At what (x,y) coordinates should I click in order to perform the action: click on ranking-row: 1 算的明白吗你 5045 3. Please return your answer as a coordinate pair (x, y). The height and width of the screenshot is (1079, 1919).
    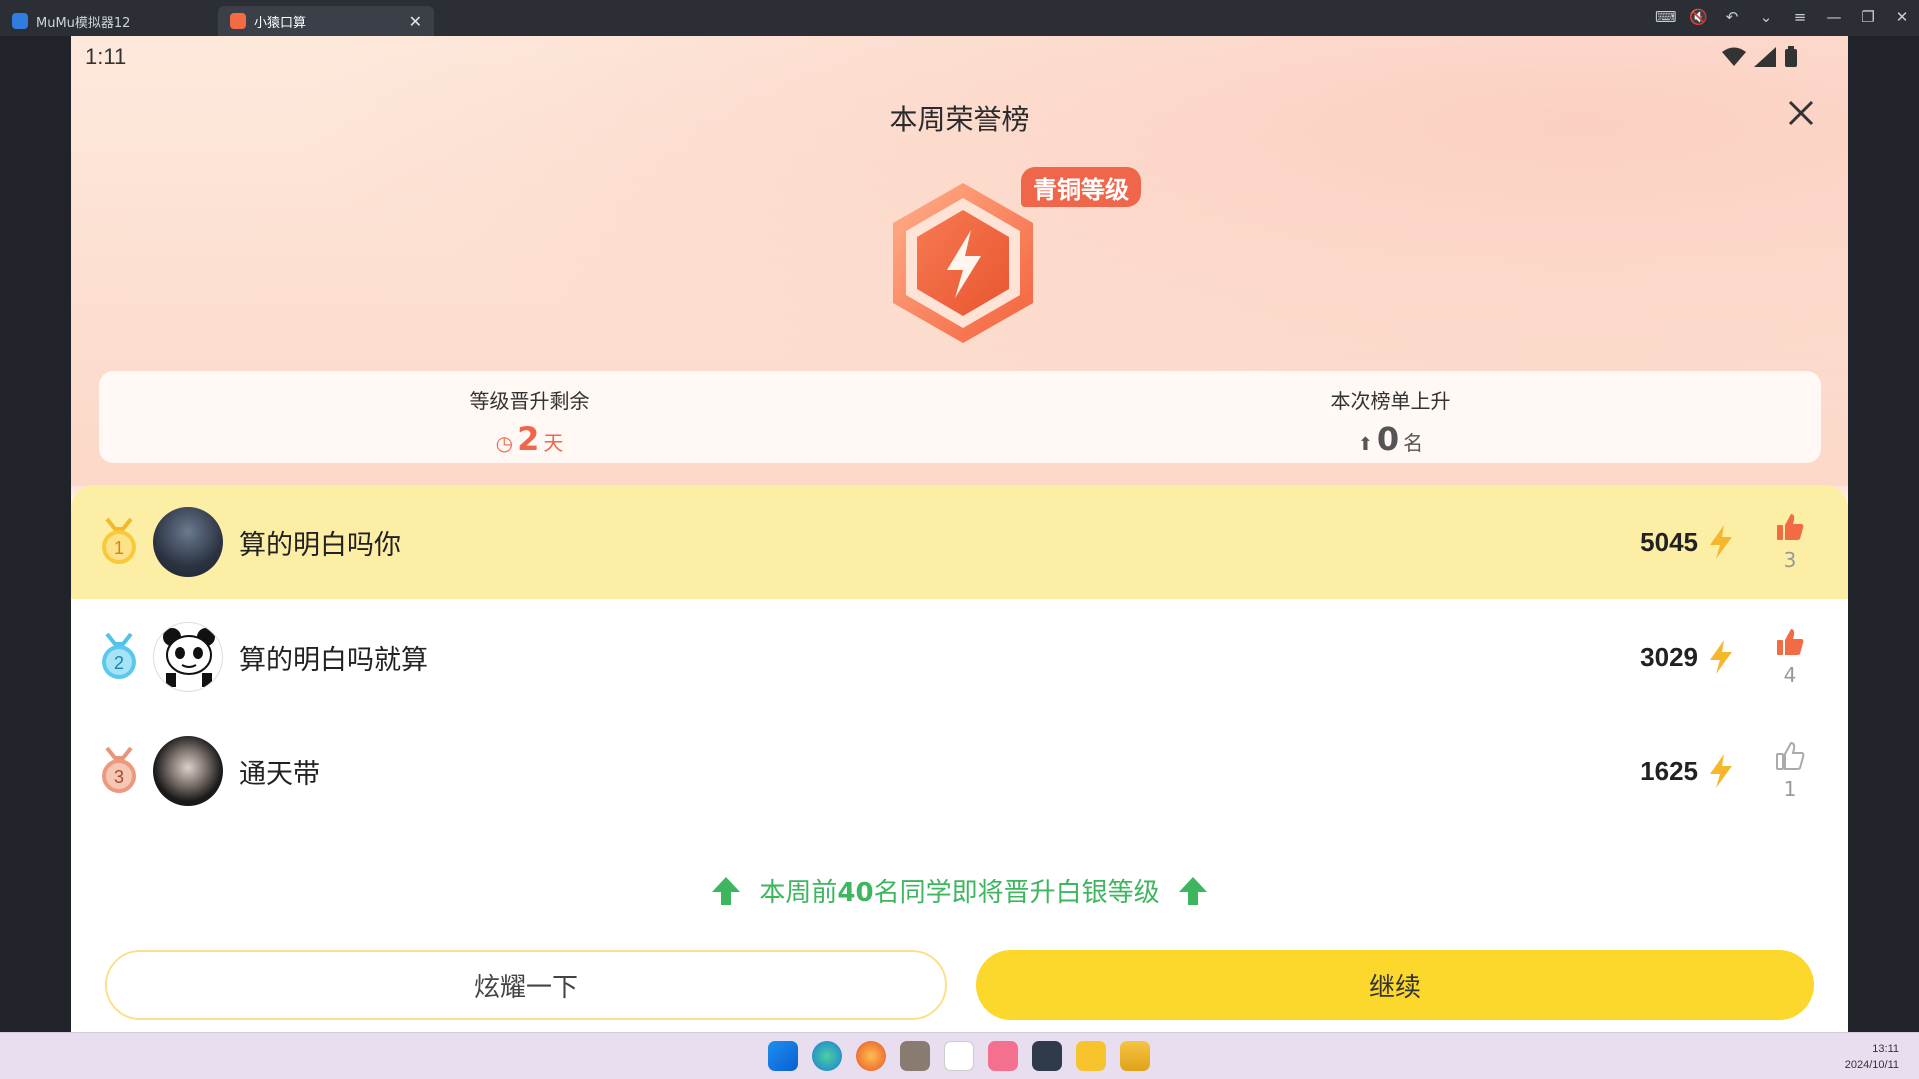
    Looking at the image, I should click on (959, 542).